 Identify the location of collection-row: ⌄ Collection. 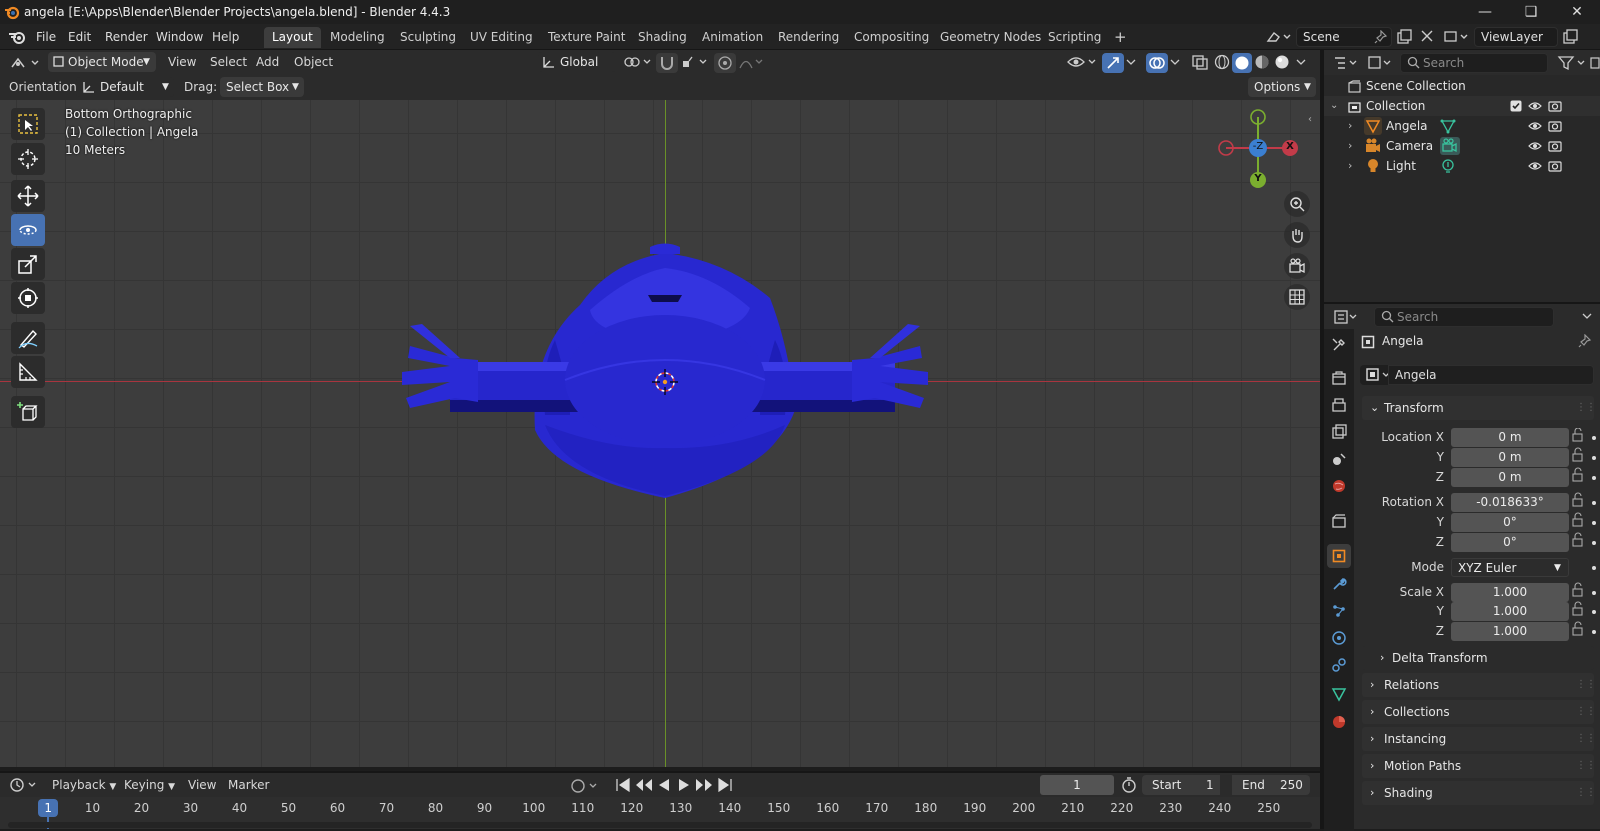
(1462, 106).